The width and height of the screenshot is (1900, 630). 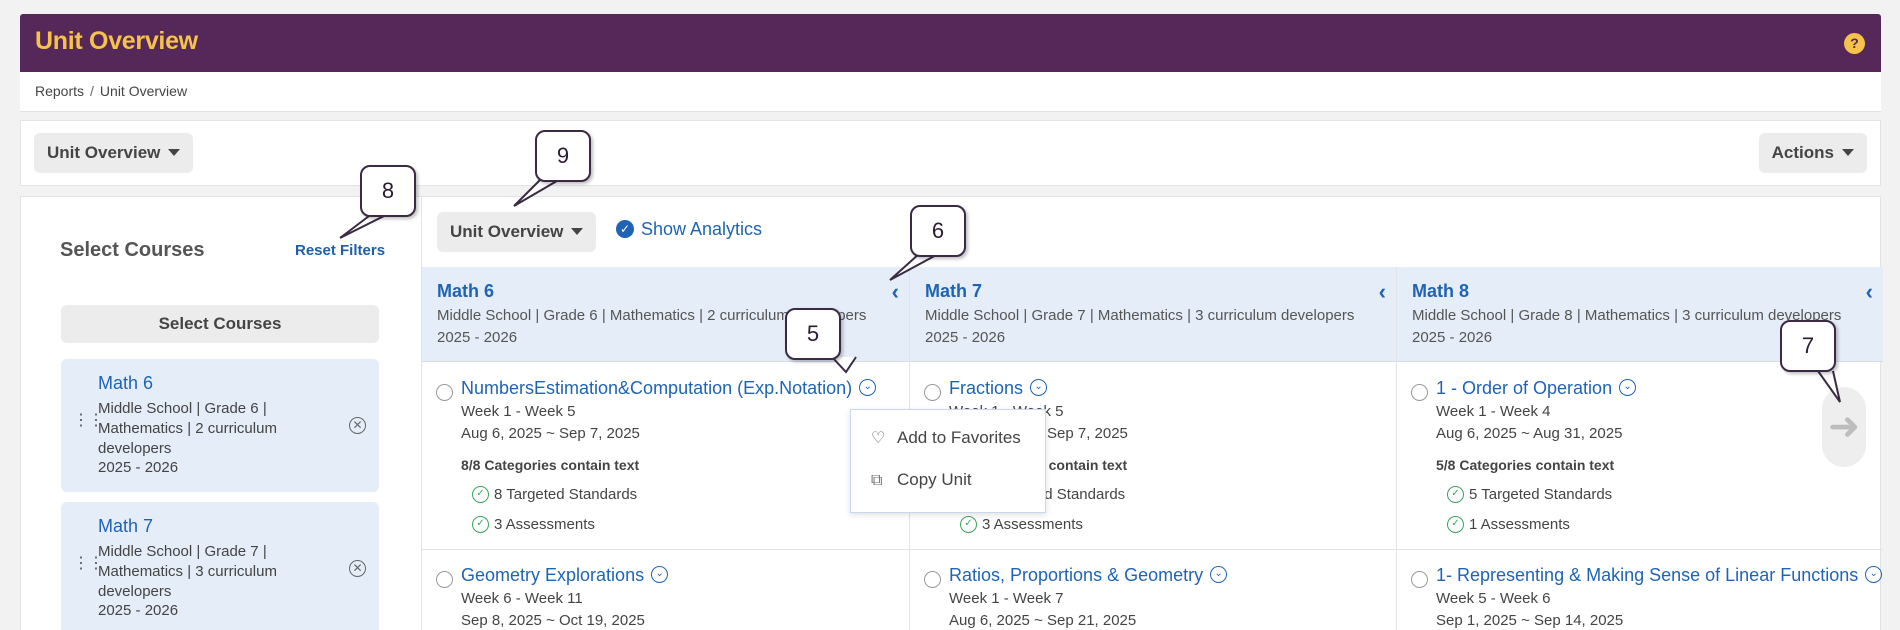 I want to click on callout-5-pointer, so click(x=844, y=365).